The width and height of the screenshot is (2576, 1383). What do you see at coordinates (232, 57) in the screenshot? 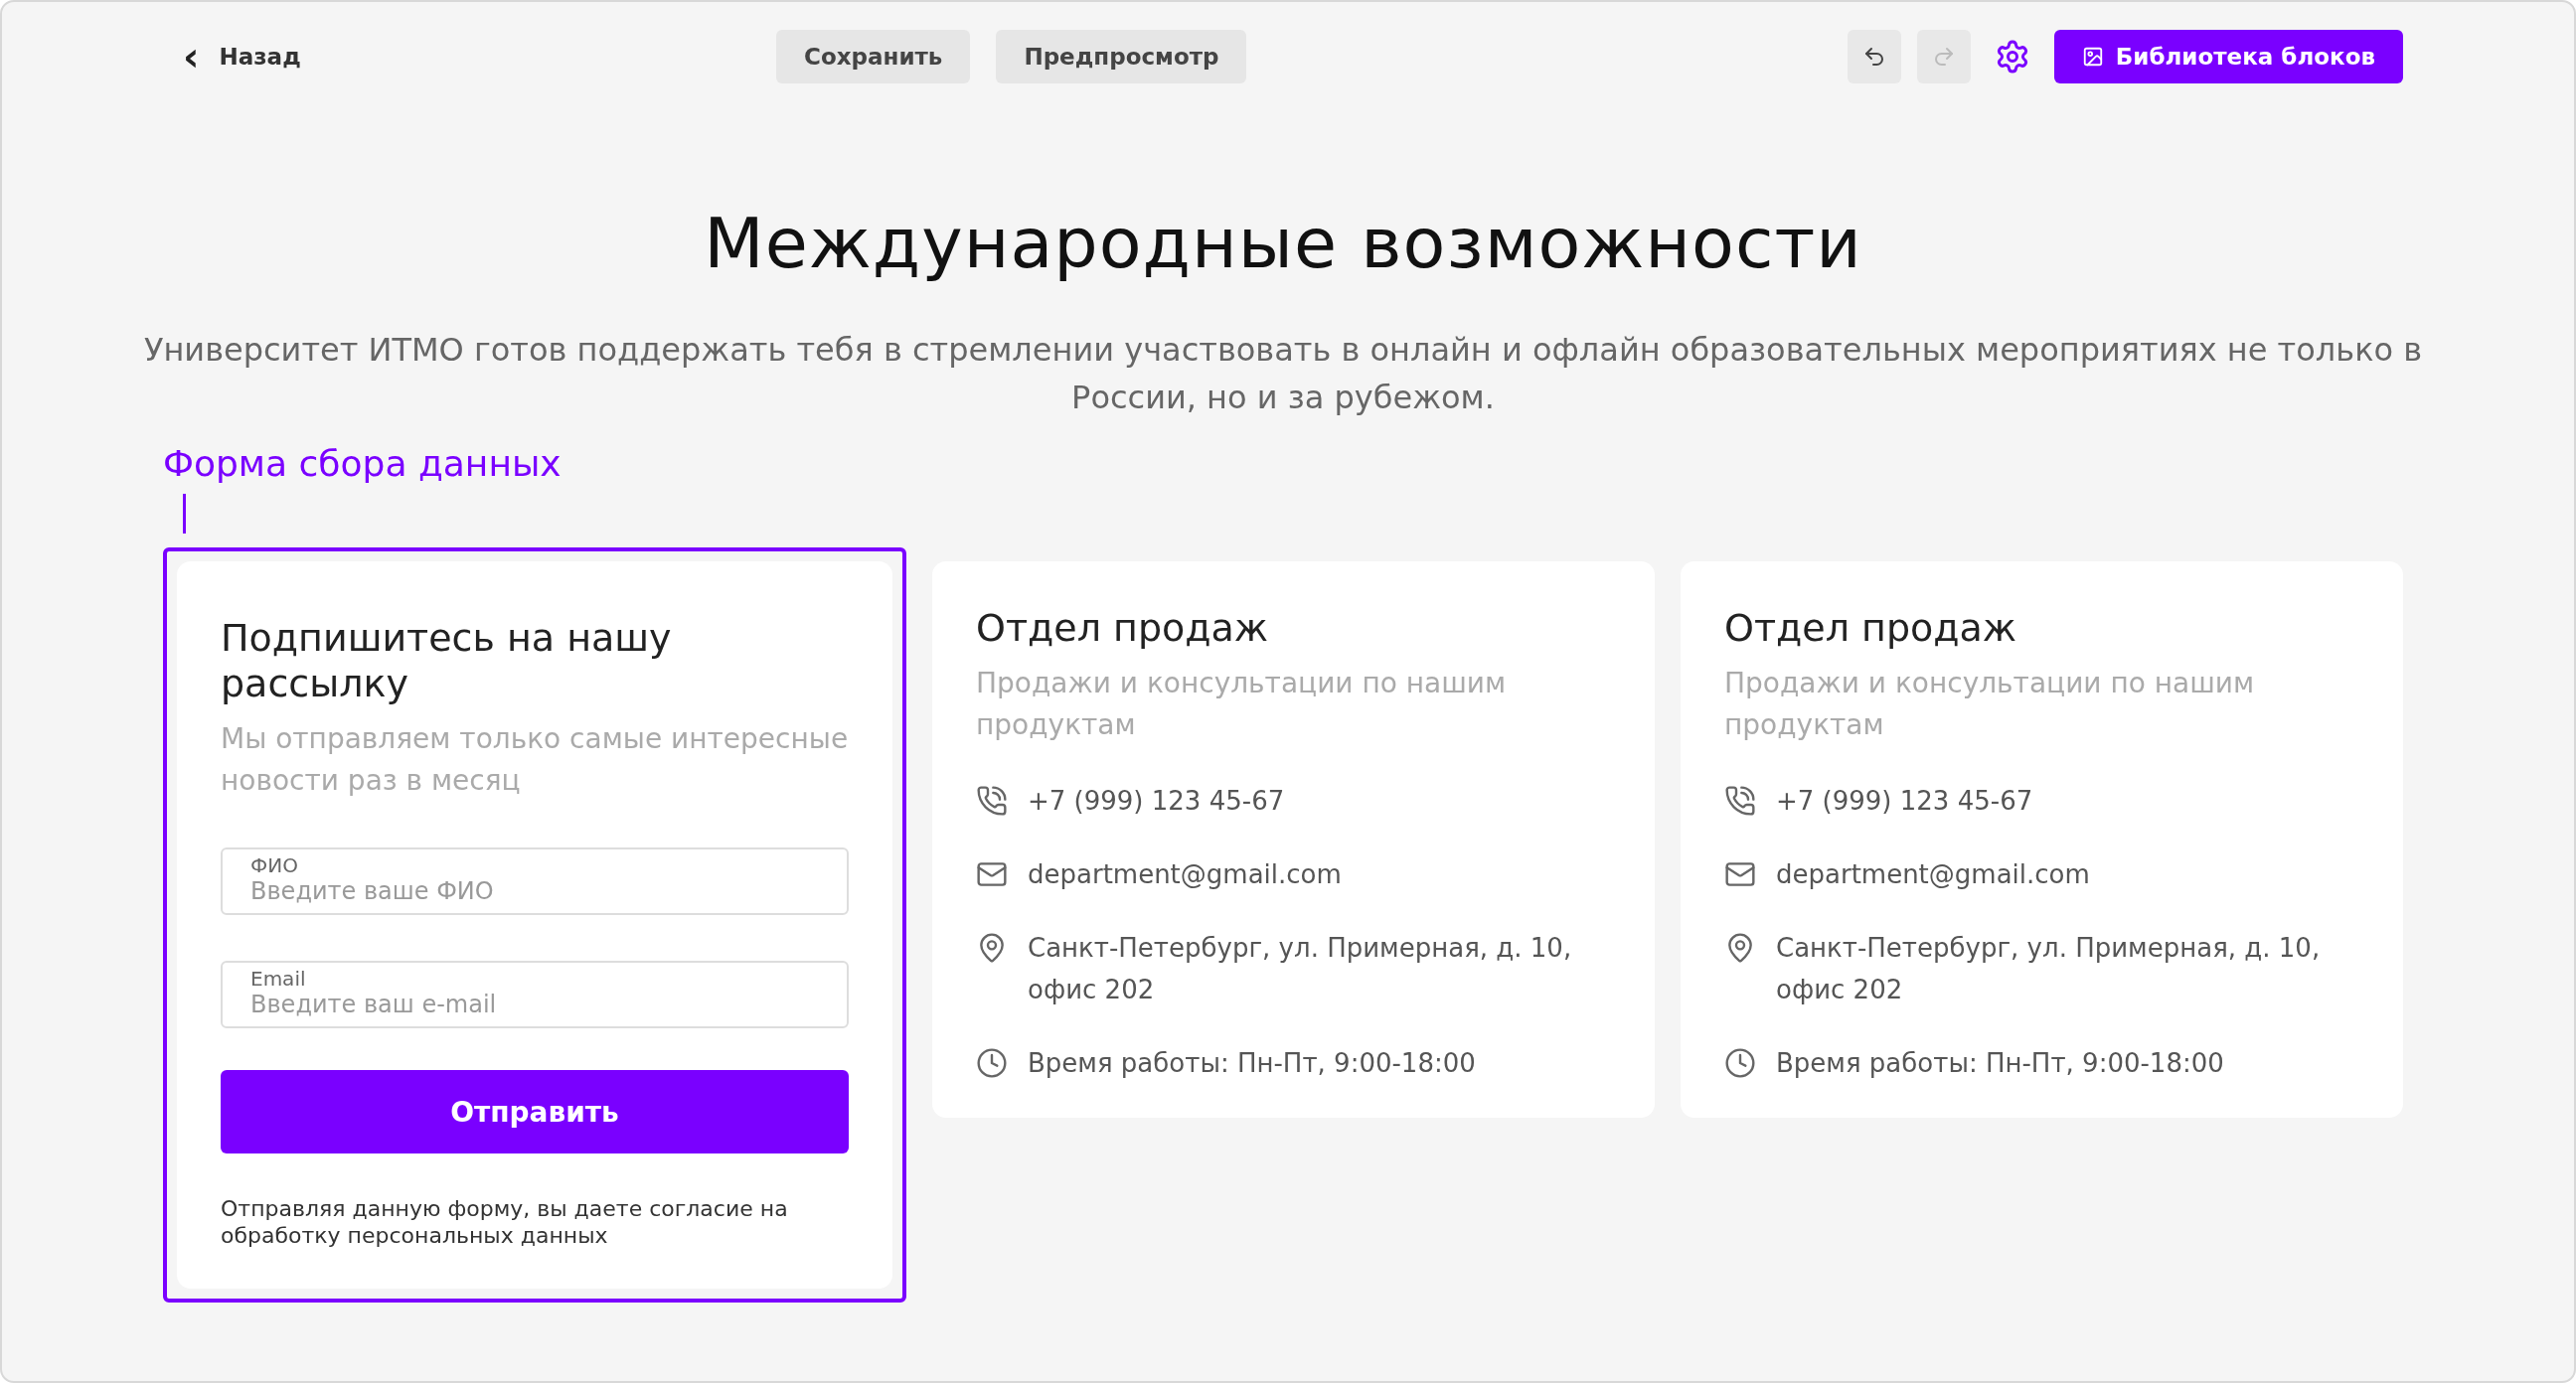
I see `back-button: ‹ Назад` at bounding box center [232, 57].